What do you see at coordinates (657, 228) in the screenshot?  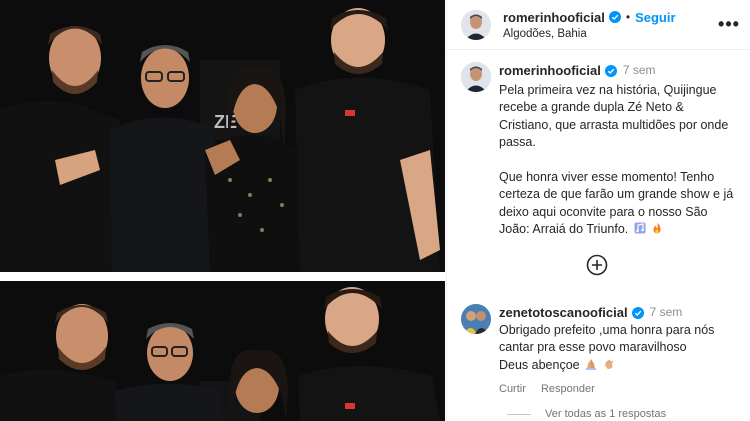 I see `fire-icon` at bounding box center [657, 228].